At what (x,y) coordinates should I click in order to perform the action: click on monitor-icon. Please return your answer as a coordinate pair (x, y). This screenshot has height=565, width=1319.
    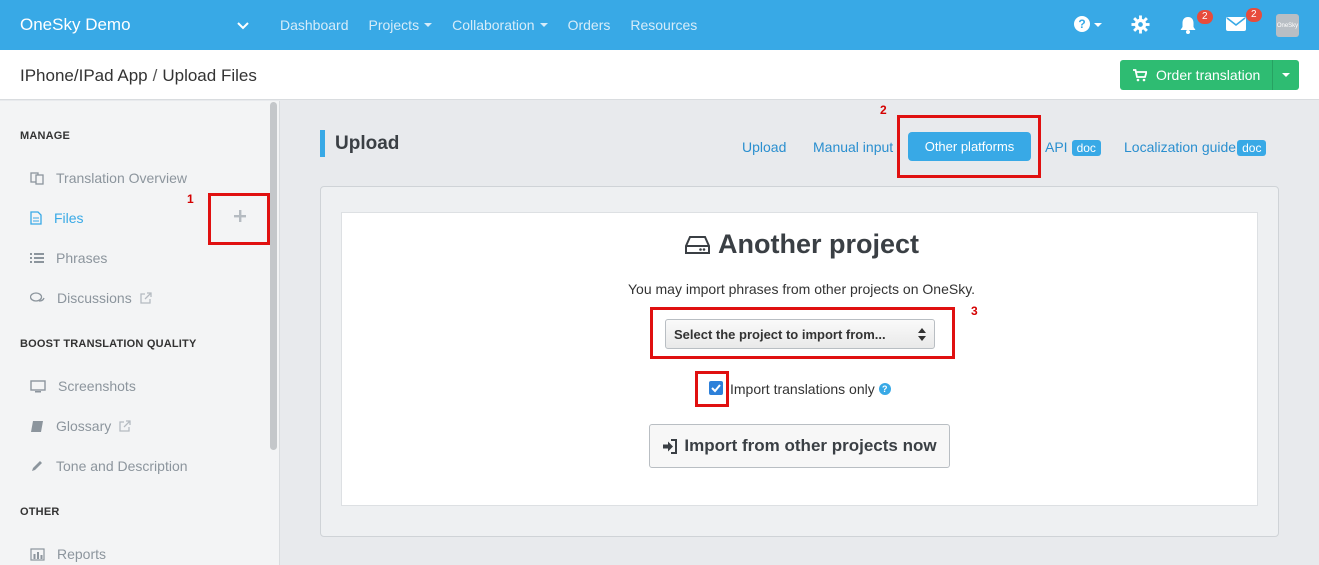
    Looking at the image, I should click on (38, 385).